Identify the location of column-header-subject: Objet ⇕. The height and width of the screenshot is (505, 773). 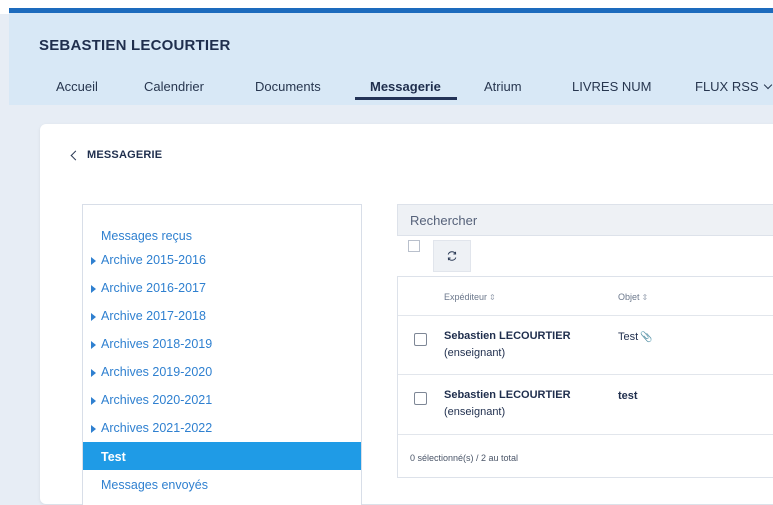
(633, 297).